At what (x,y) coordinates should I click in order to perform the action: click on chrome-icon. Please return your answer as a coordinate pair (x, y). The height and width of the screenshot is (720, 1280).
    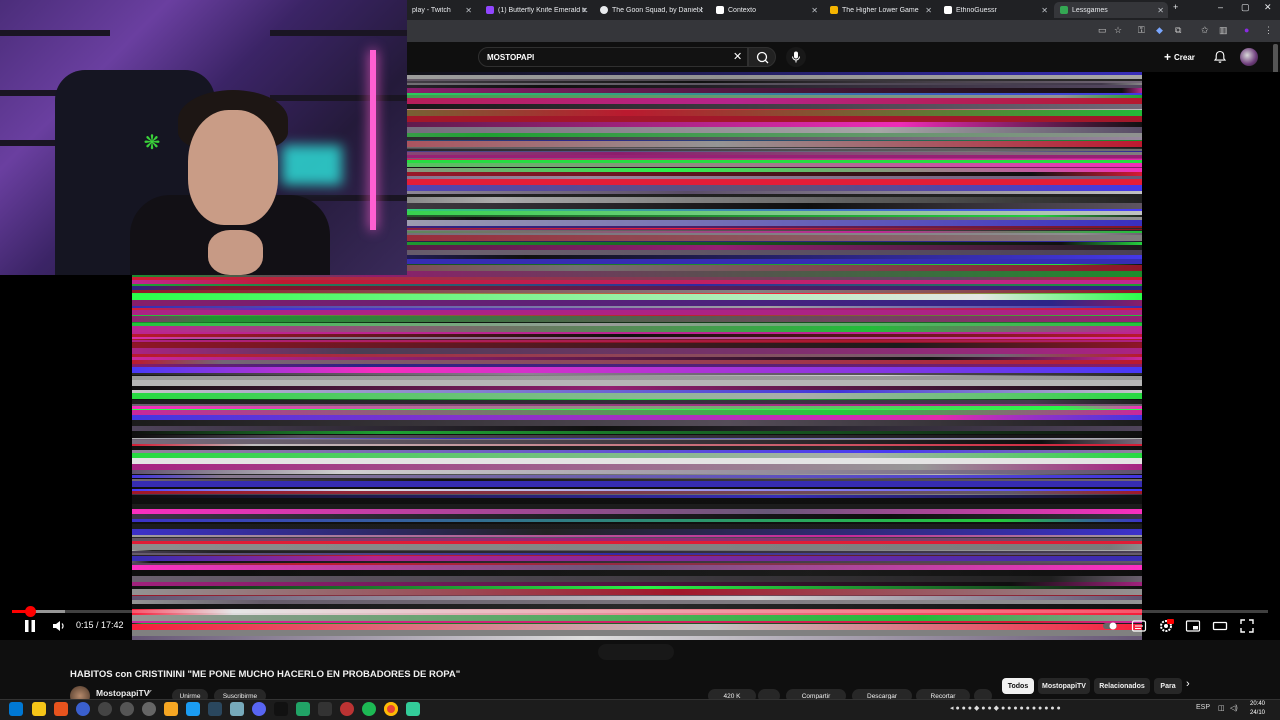
    Looking at the image, I should click on (391, 709).